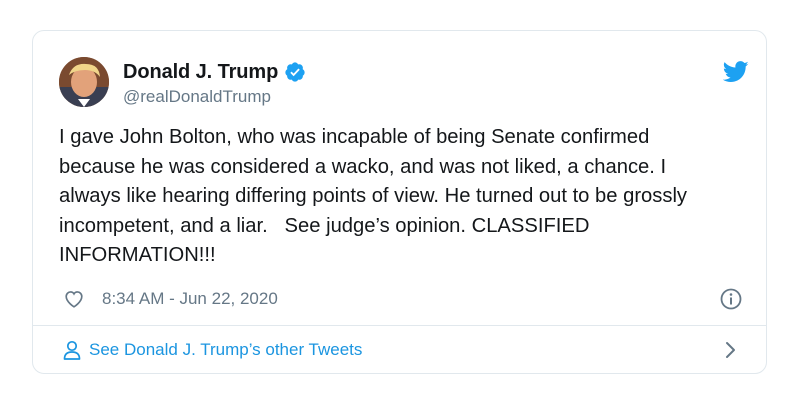  I want to click on twitter-bird-icon, so click(735, 72).